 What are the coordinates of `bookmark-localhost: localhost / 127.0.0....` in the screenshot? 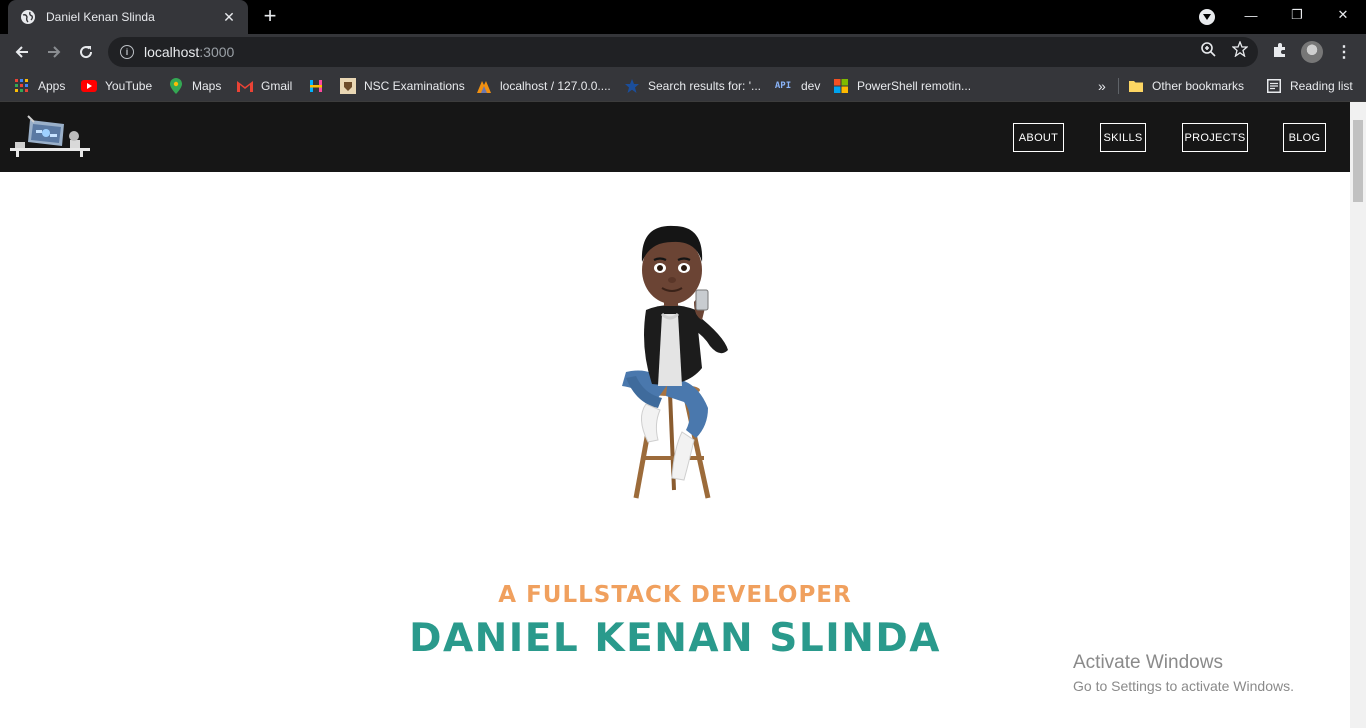 It's located at (543, 86).